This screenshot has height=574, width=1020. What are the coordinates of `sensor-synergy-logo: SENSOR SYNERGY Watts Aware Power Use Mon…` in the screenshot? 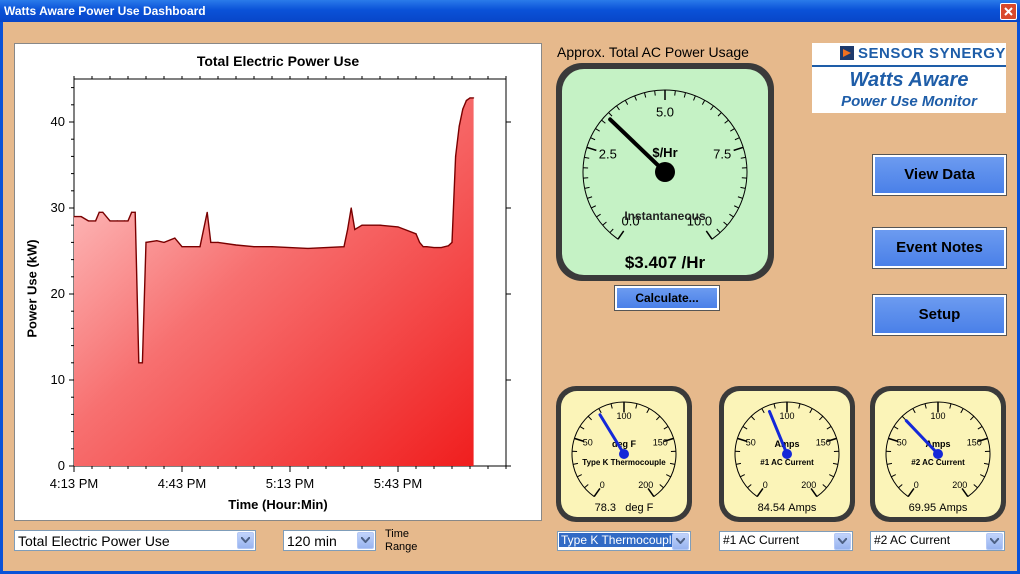 It's located at (909, 78).